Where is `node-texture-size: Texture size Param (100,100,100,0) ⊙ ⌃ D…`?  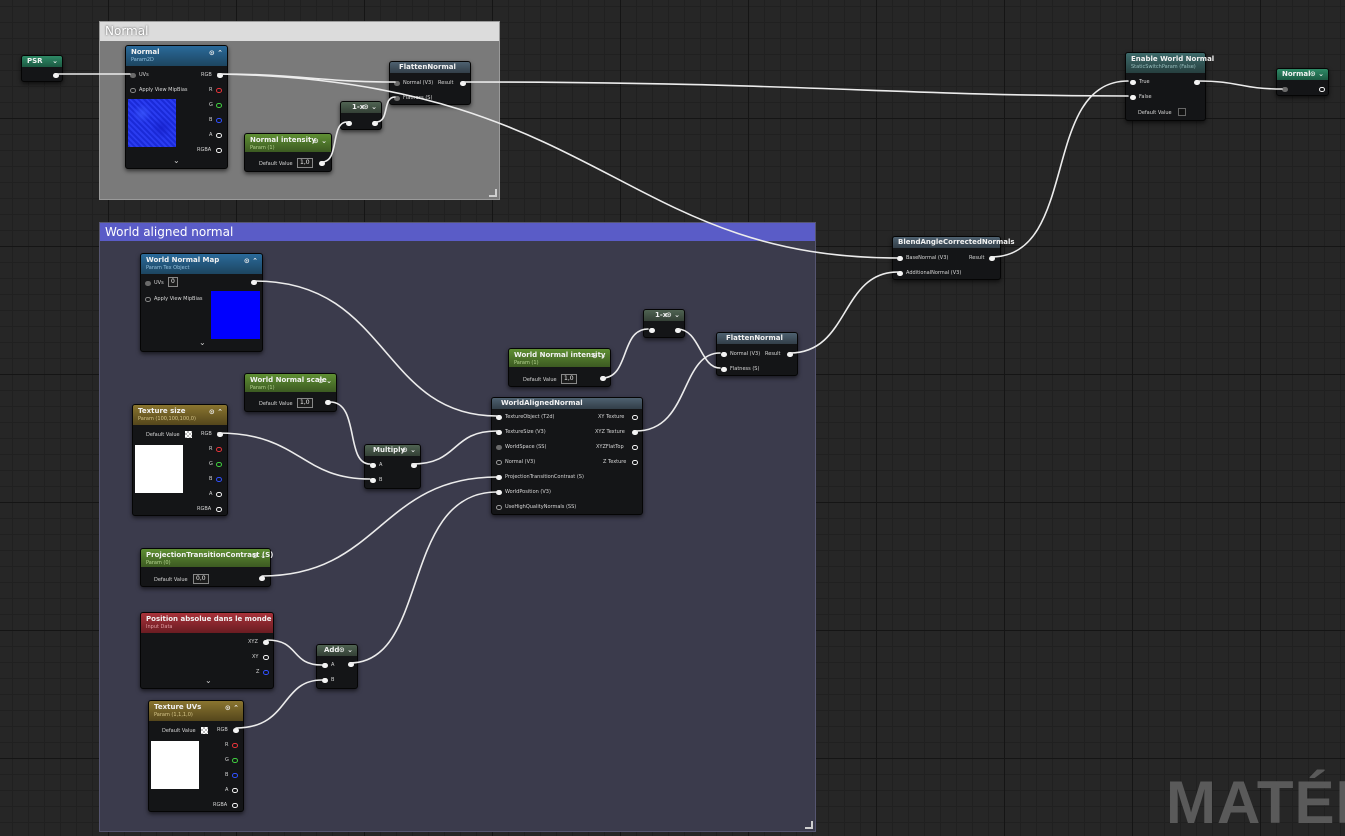 node-texture-size: Texture size Param (100,100,100,0) ⊙ ⌃ D… is located at coordinates (180, 460).